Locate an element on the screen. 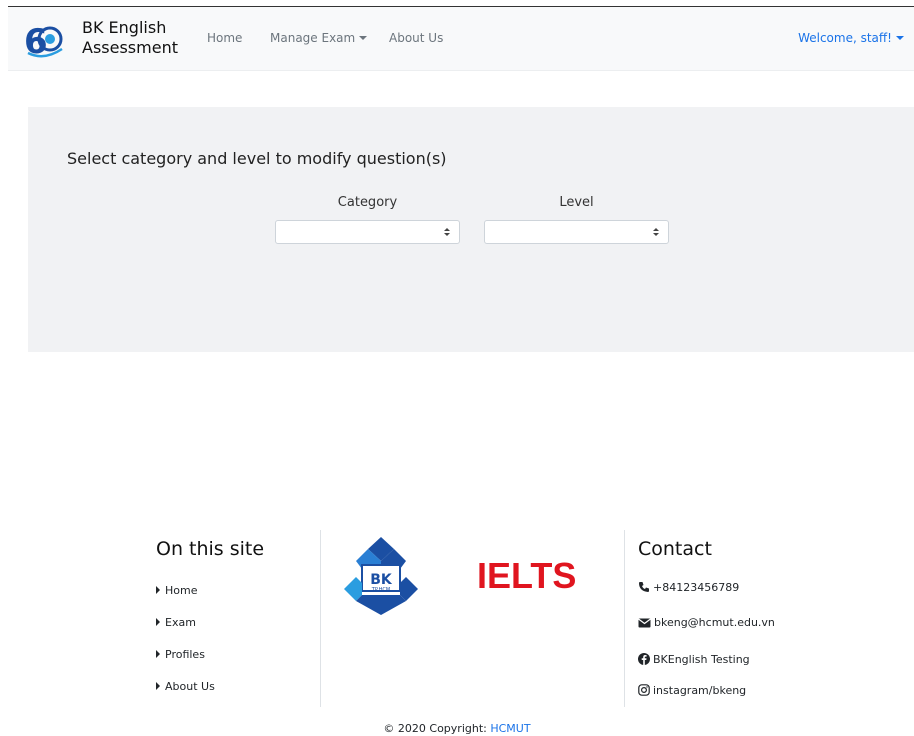 The height and width of the screenshot is (736, 914). ielts-logo-text: IELTS is located at coordinates (526, 576).